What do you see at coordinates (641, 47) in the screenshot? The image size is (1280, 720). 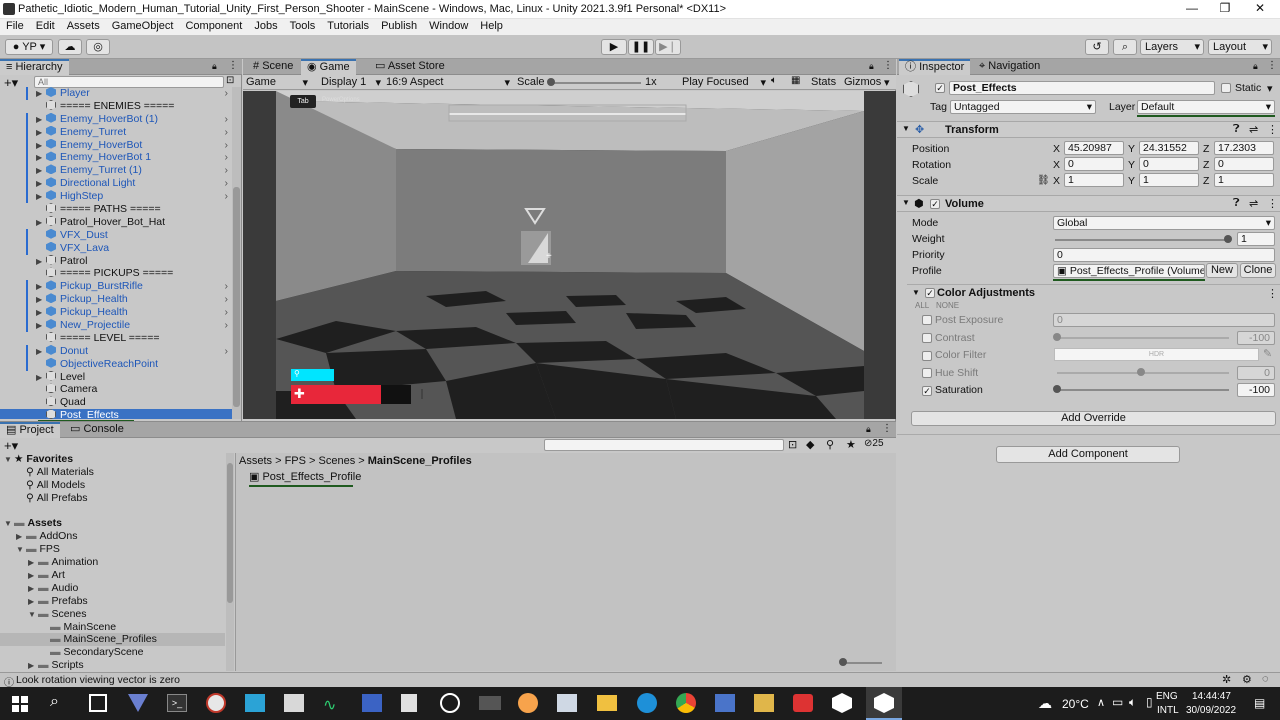 I see `pause-button: ❚❚` at bounding box center [641, 47].